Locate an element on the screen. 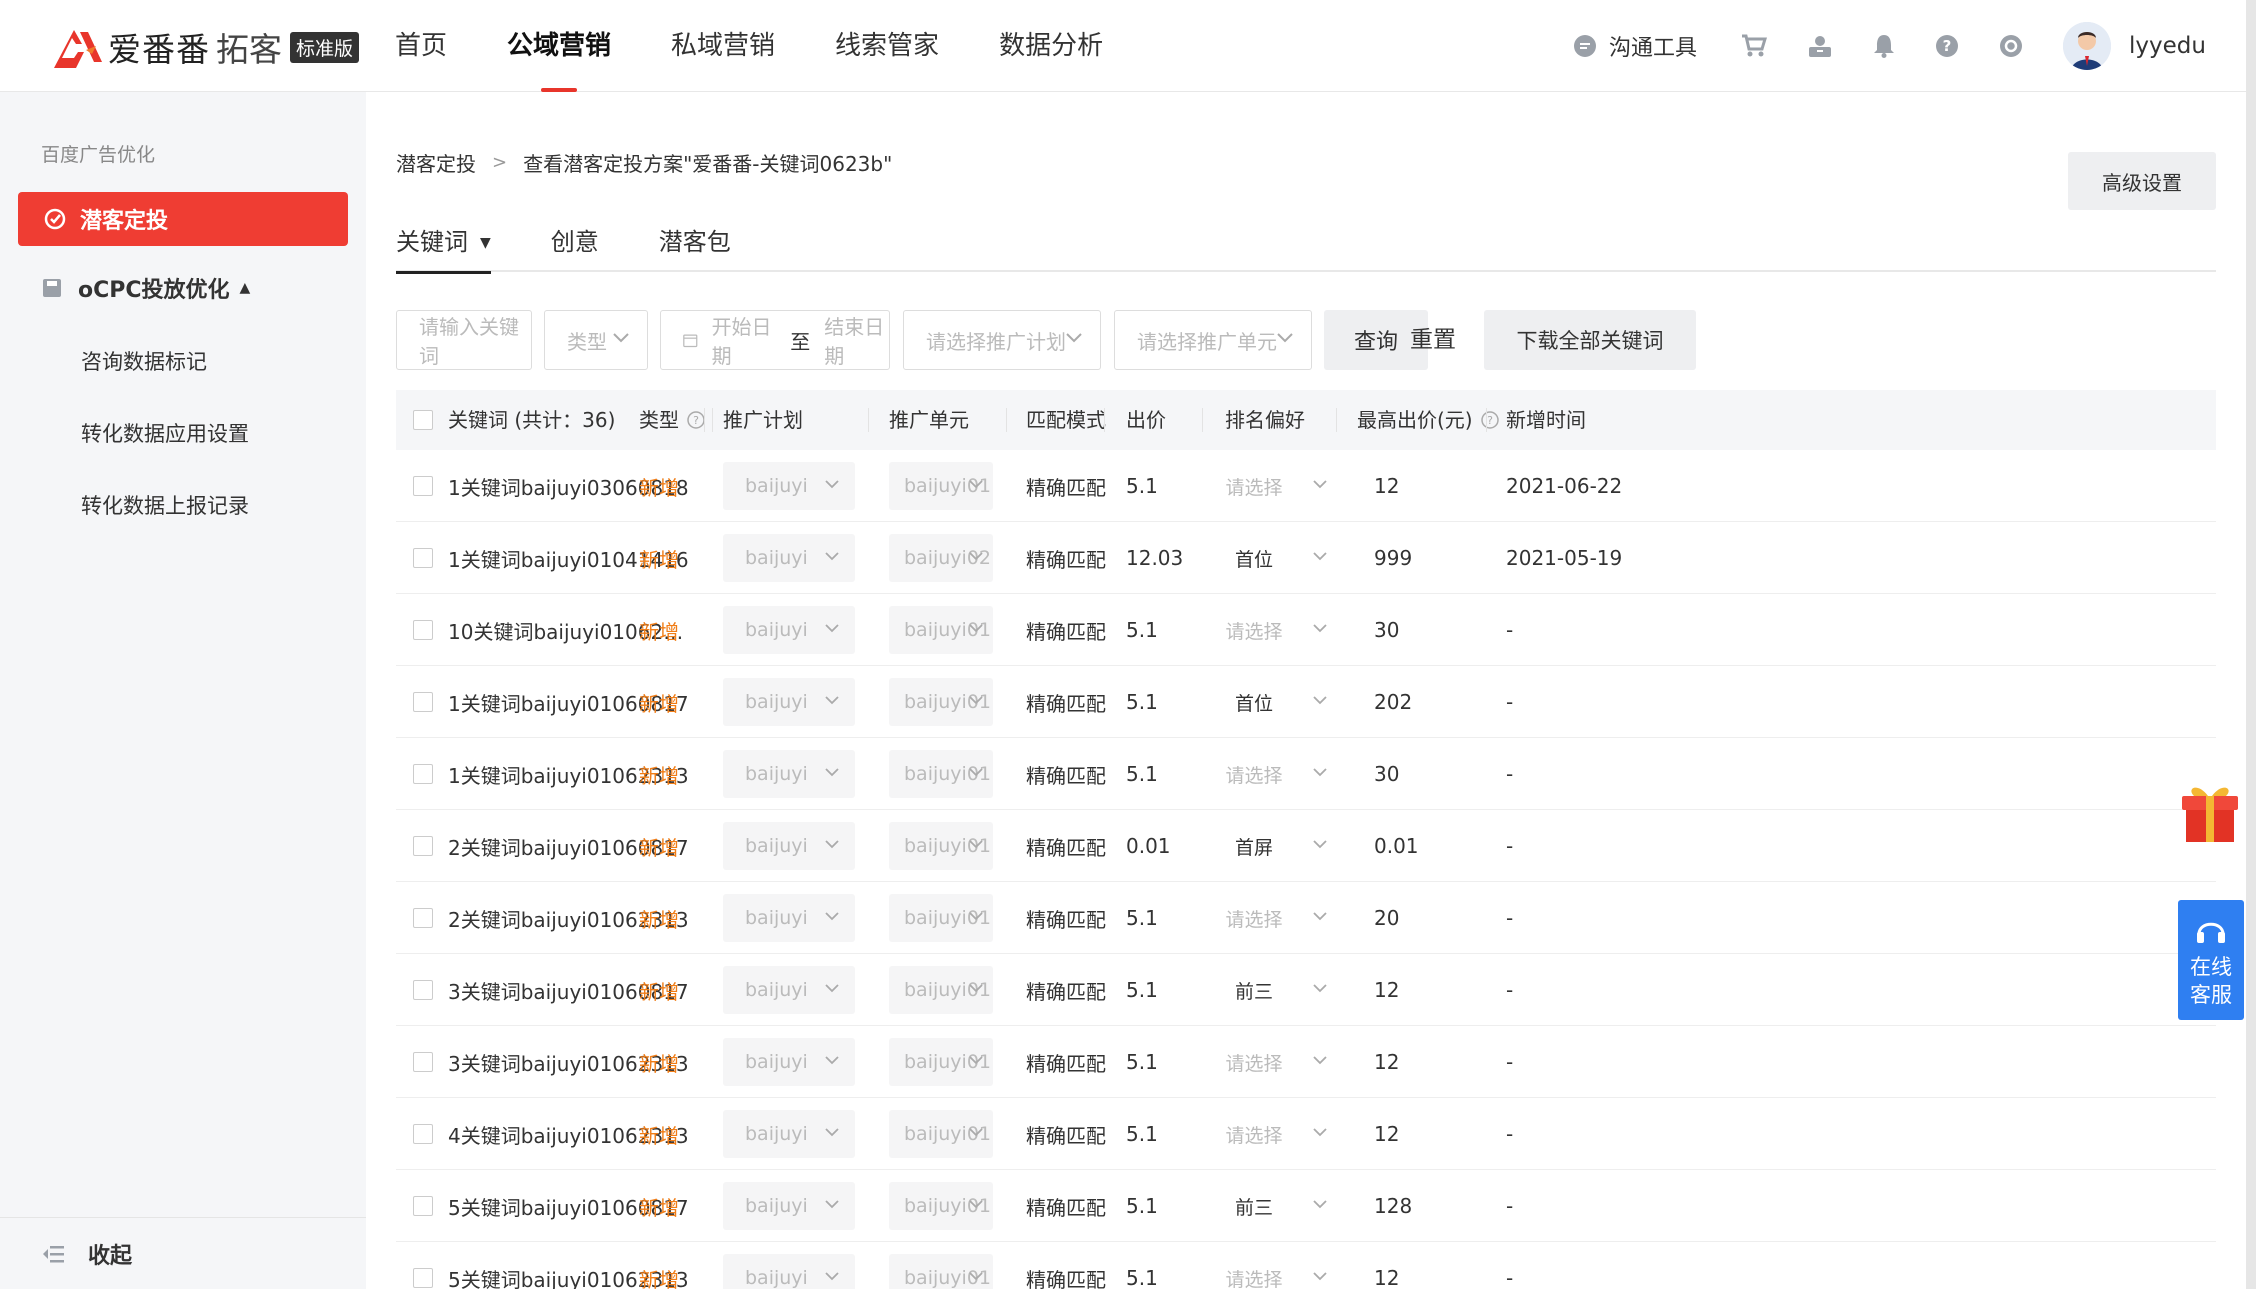  gift-button is located at coordinates (2210, 811).